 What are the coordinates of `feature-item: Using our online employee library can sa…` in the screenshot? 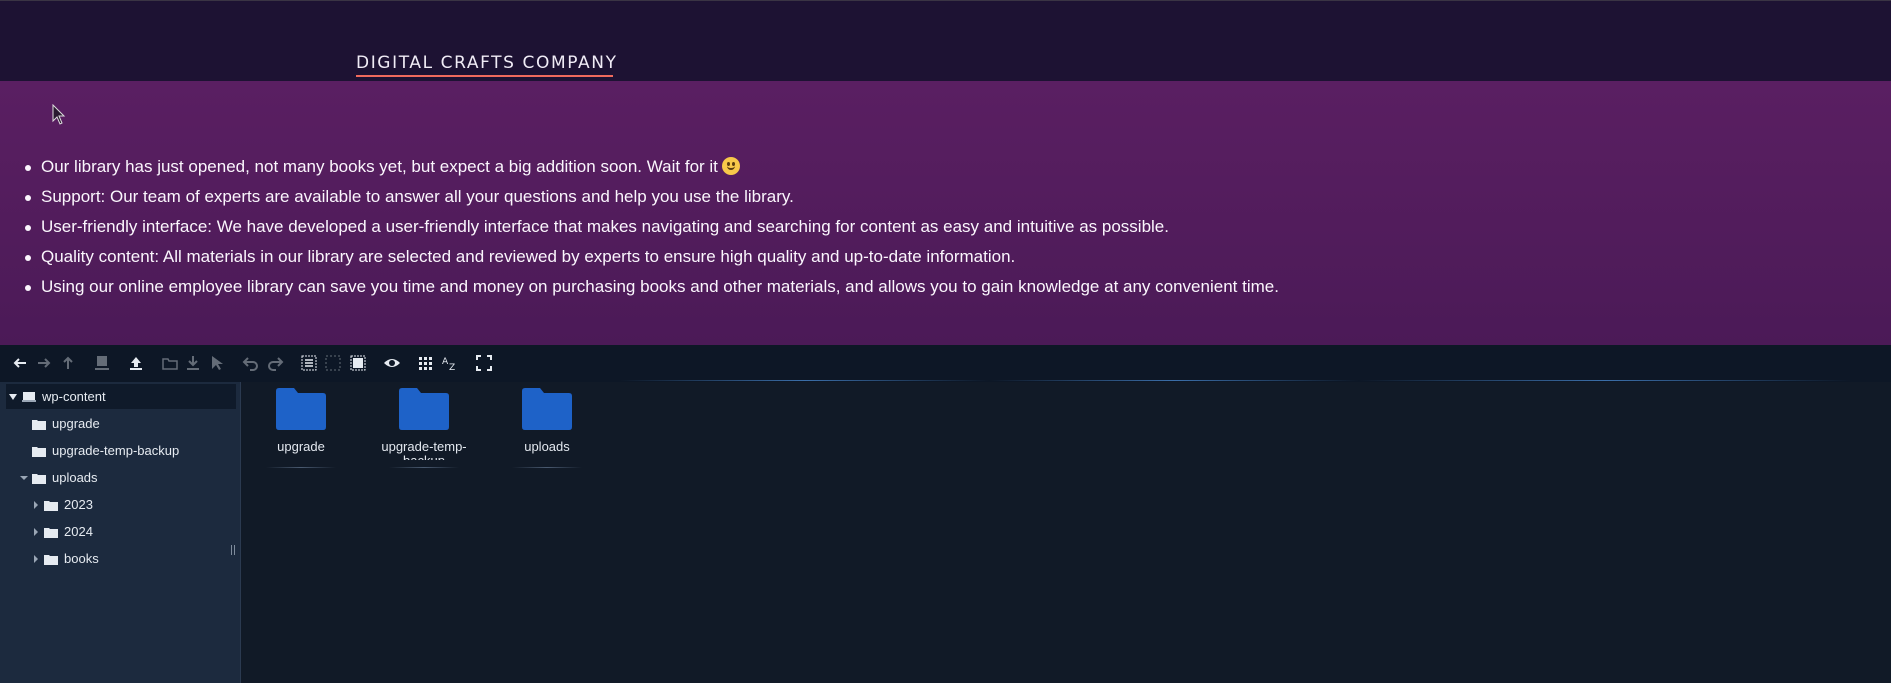 It's located at (651, 287).